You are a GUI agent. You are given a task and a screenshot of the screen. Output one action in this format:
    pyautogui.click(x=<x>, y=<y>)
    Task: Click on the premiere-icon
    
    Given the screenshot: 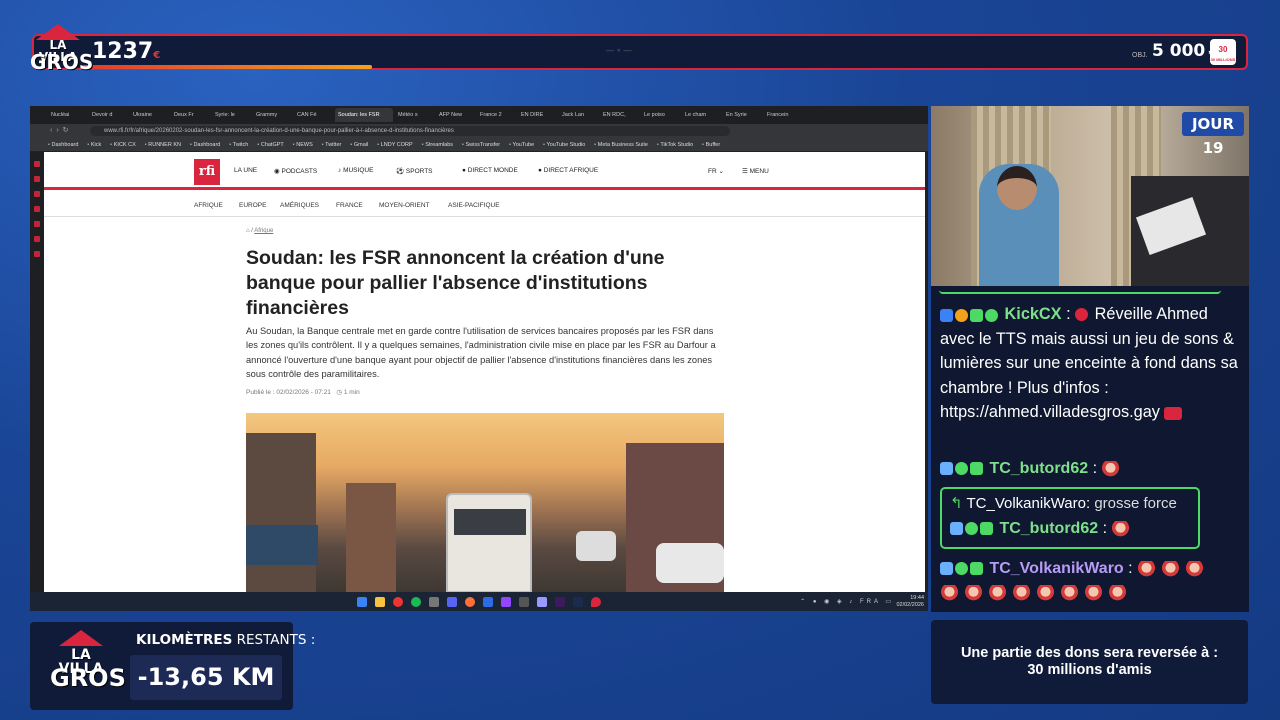 What is the action you would take?
    pyautogui.click(x=560, y=601)
    